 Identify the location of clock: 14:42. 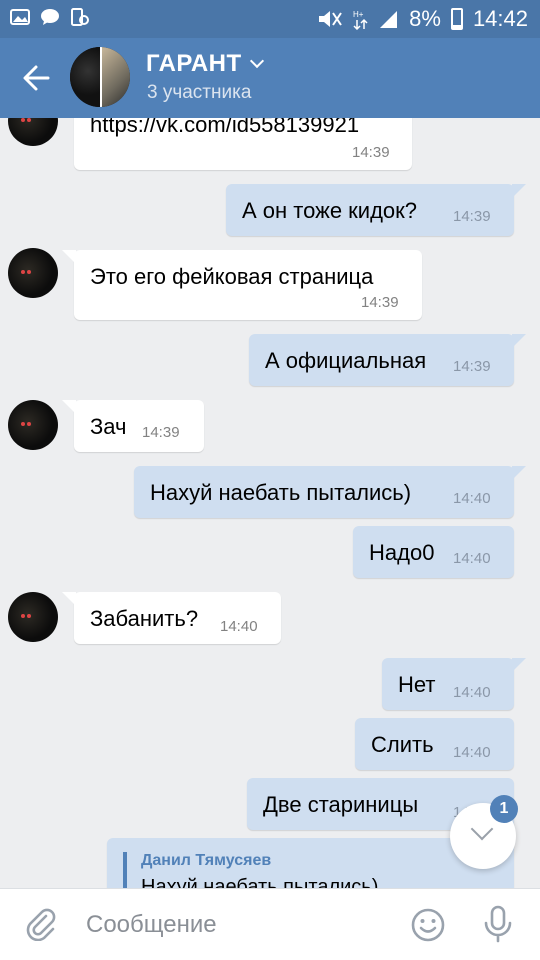
(500, 18).